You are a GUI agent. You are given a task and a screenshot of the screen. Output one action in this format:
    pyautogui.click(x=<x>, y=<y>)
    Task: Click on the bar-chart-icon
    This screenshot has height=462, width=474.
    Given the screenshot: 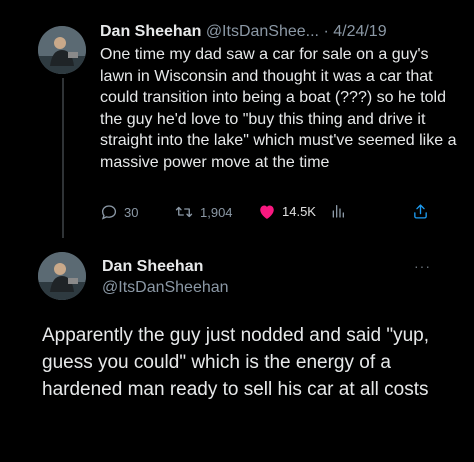 What is the action you would take?
    pyautogui.click(x=338, y=211)
    